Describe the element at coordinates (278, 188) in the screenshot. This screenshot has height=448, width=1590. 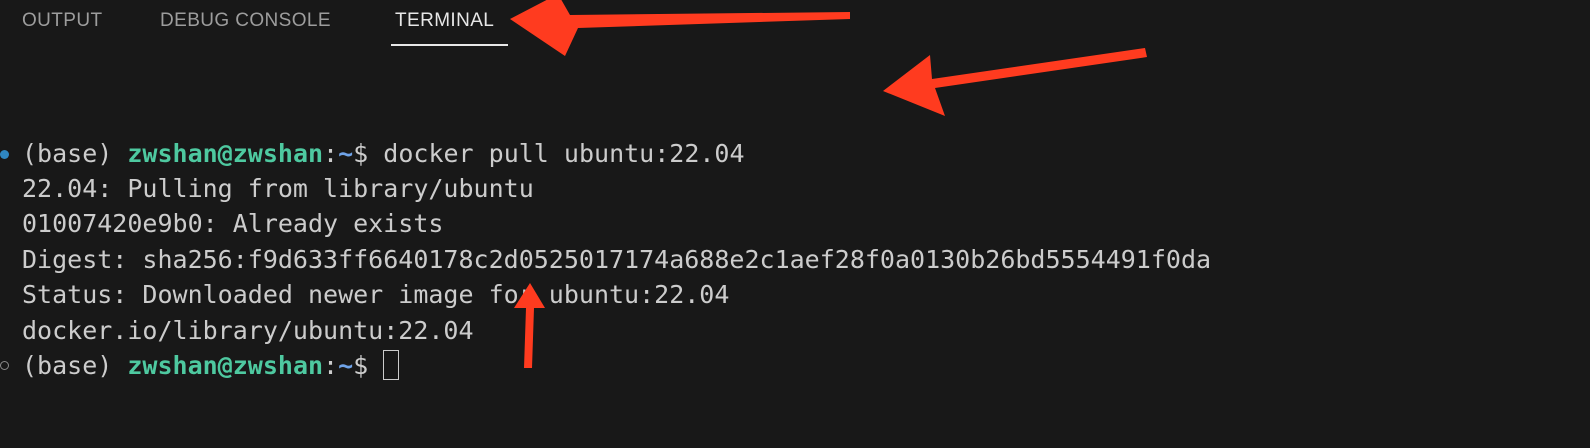
I see `output-line: 22.04: Pulling from library/ubuntu` at that location.